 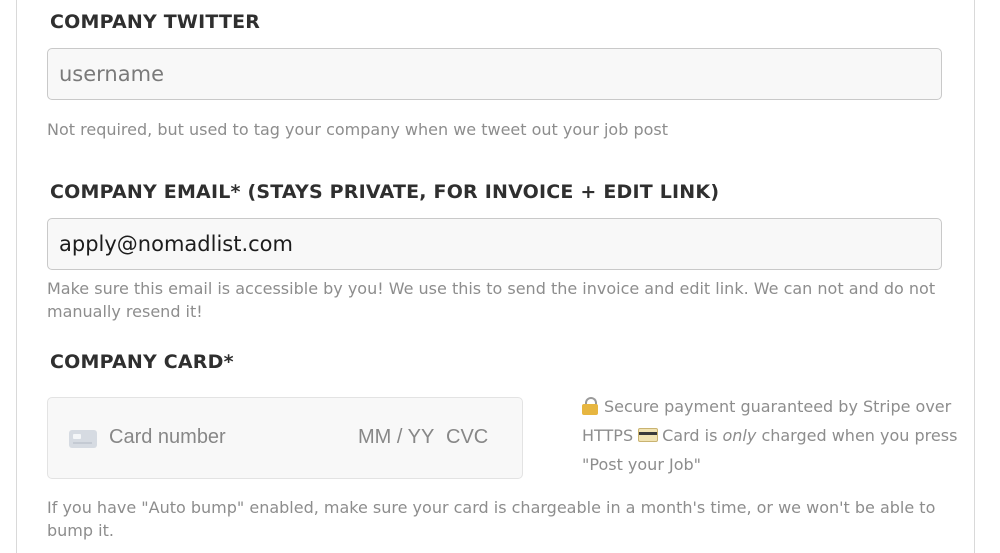 What do you see at coordinates (167, 437) in the screenshot?
I see `card-number-field: Card number` at bounding box center [167, 437].